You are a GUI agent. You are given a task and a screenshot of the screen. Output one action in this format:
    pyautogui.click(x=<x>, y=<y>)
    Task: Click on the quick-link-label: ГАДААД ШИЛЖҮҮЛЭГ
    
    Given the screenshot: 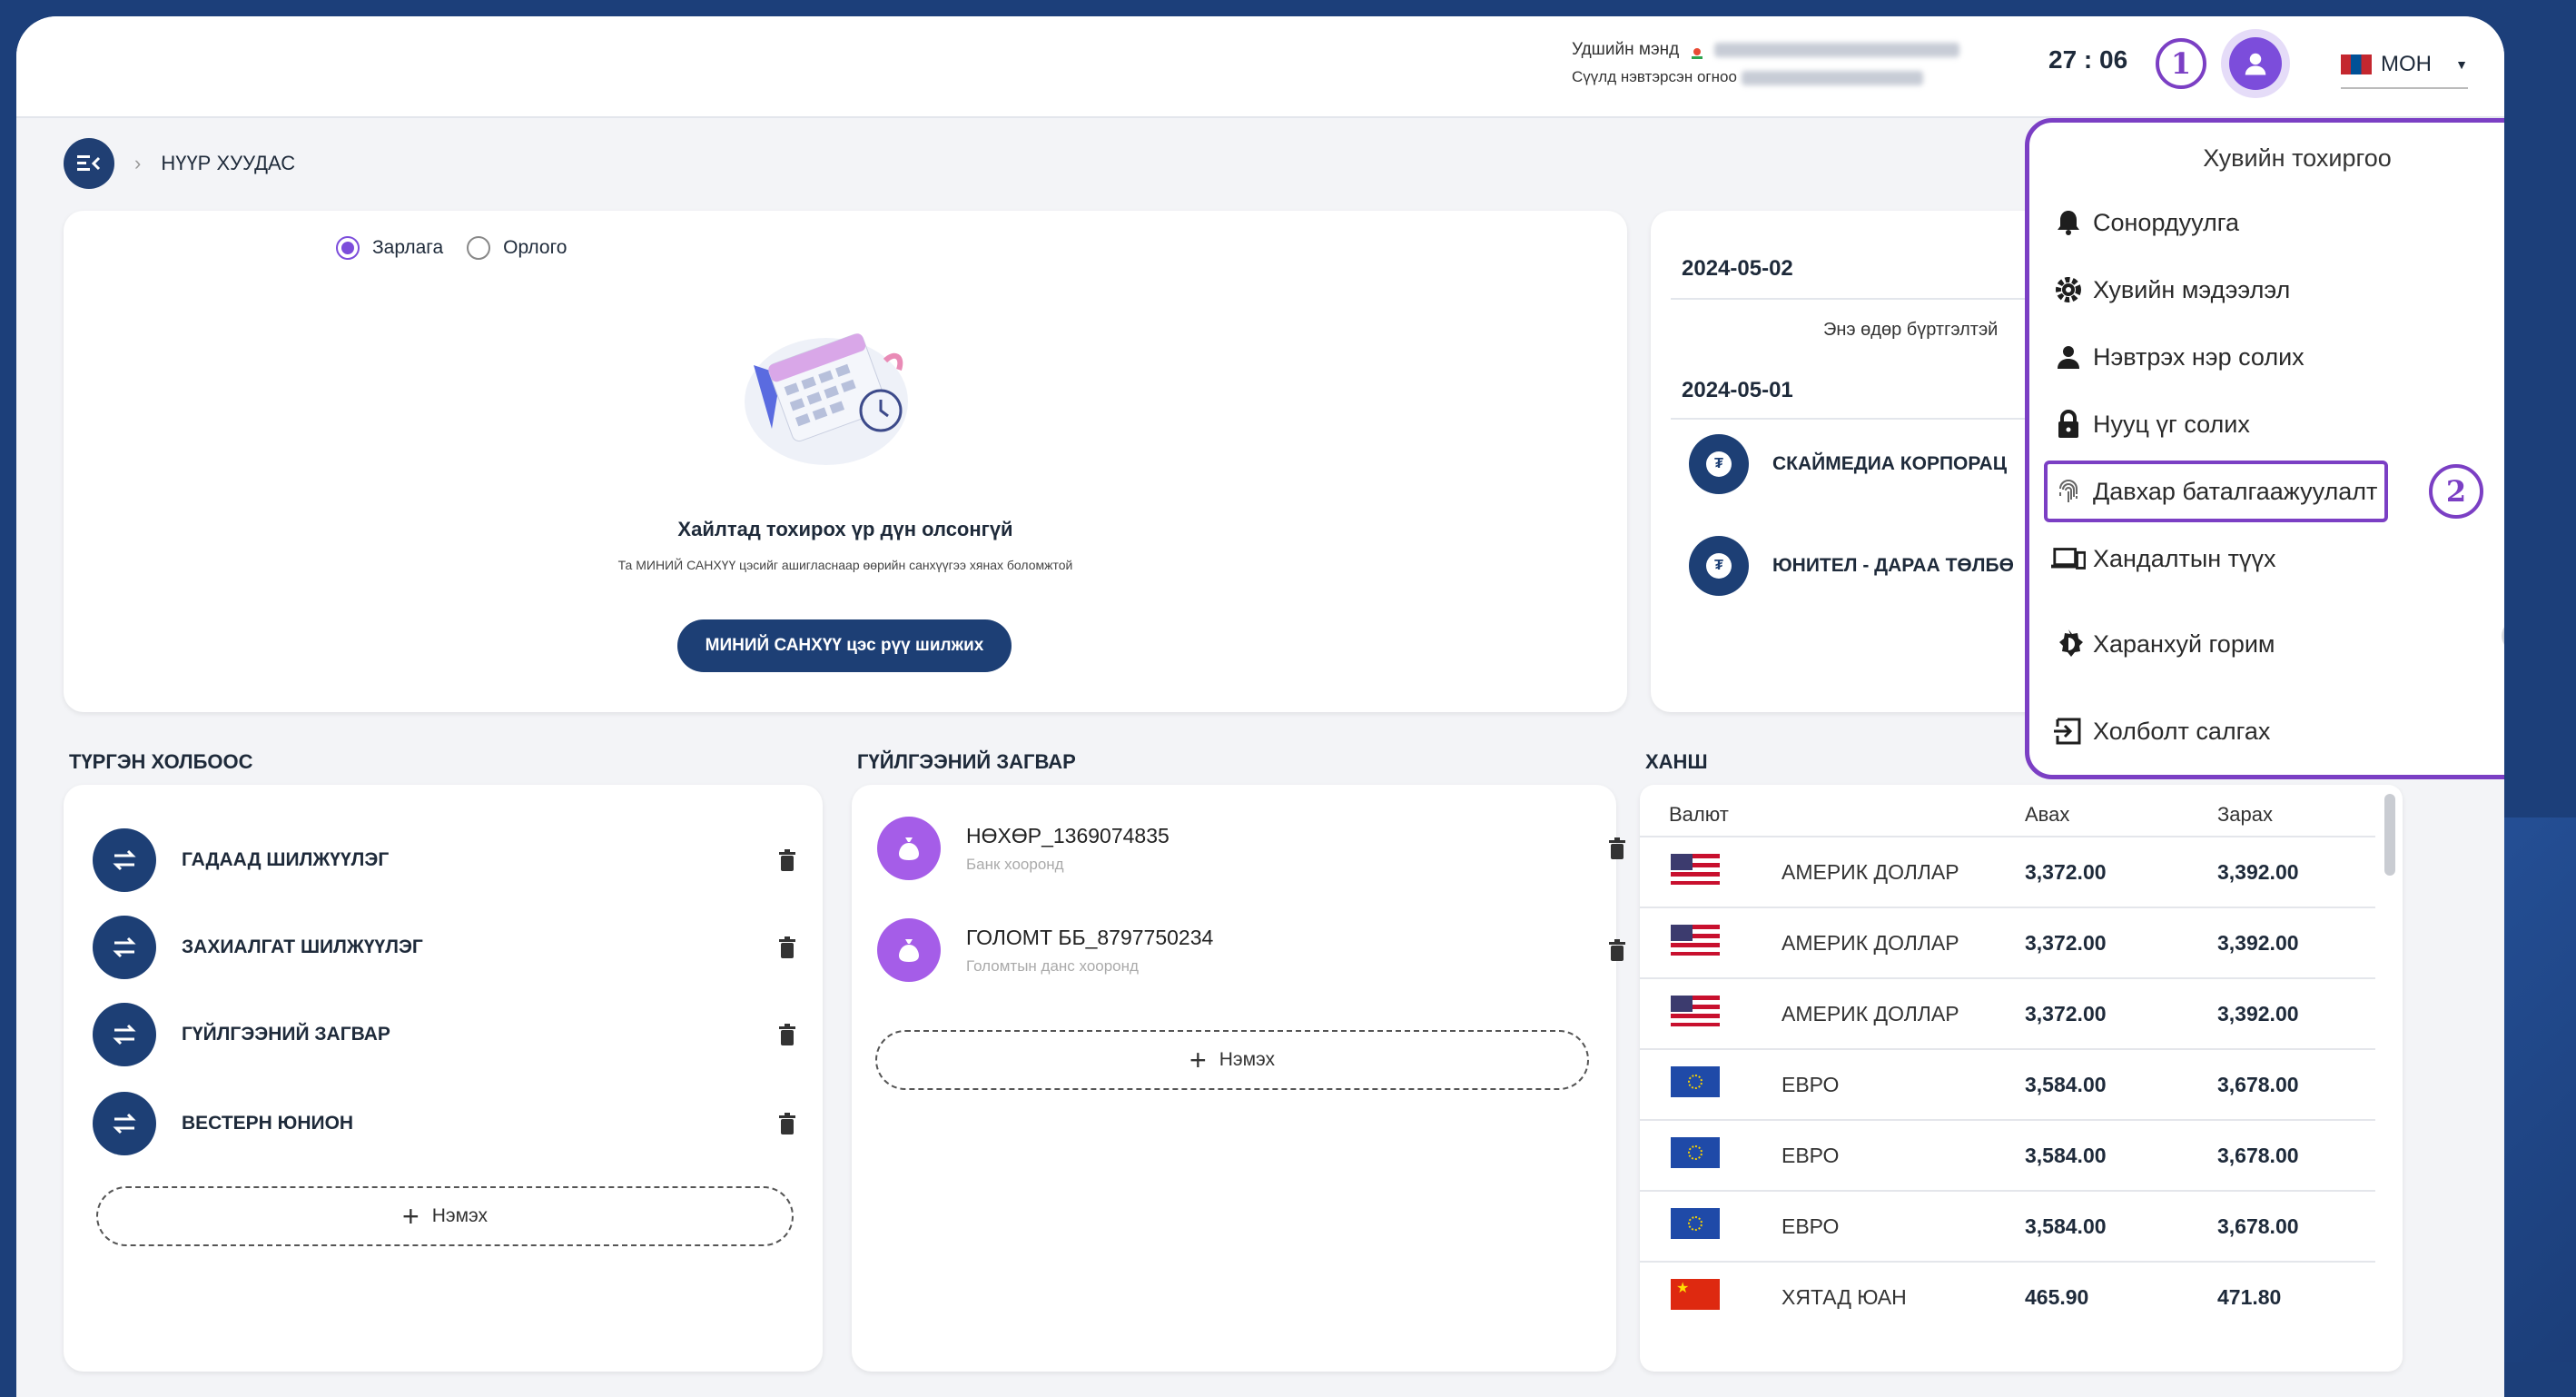 What is the action you would take?
    pyautogui.click(x=286, y=859)
    